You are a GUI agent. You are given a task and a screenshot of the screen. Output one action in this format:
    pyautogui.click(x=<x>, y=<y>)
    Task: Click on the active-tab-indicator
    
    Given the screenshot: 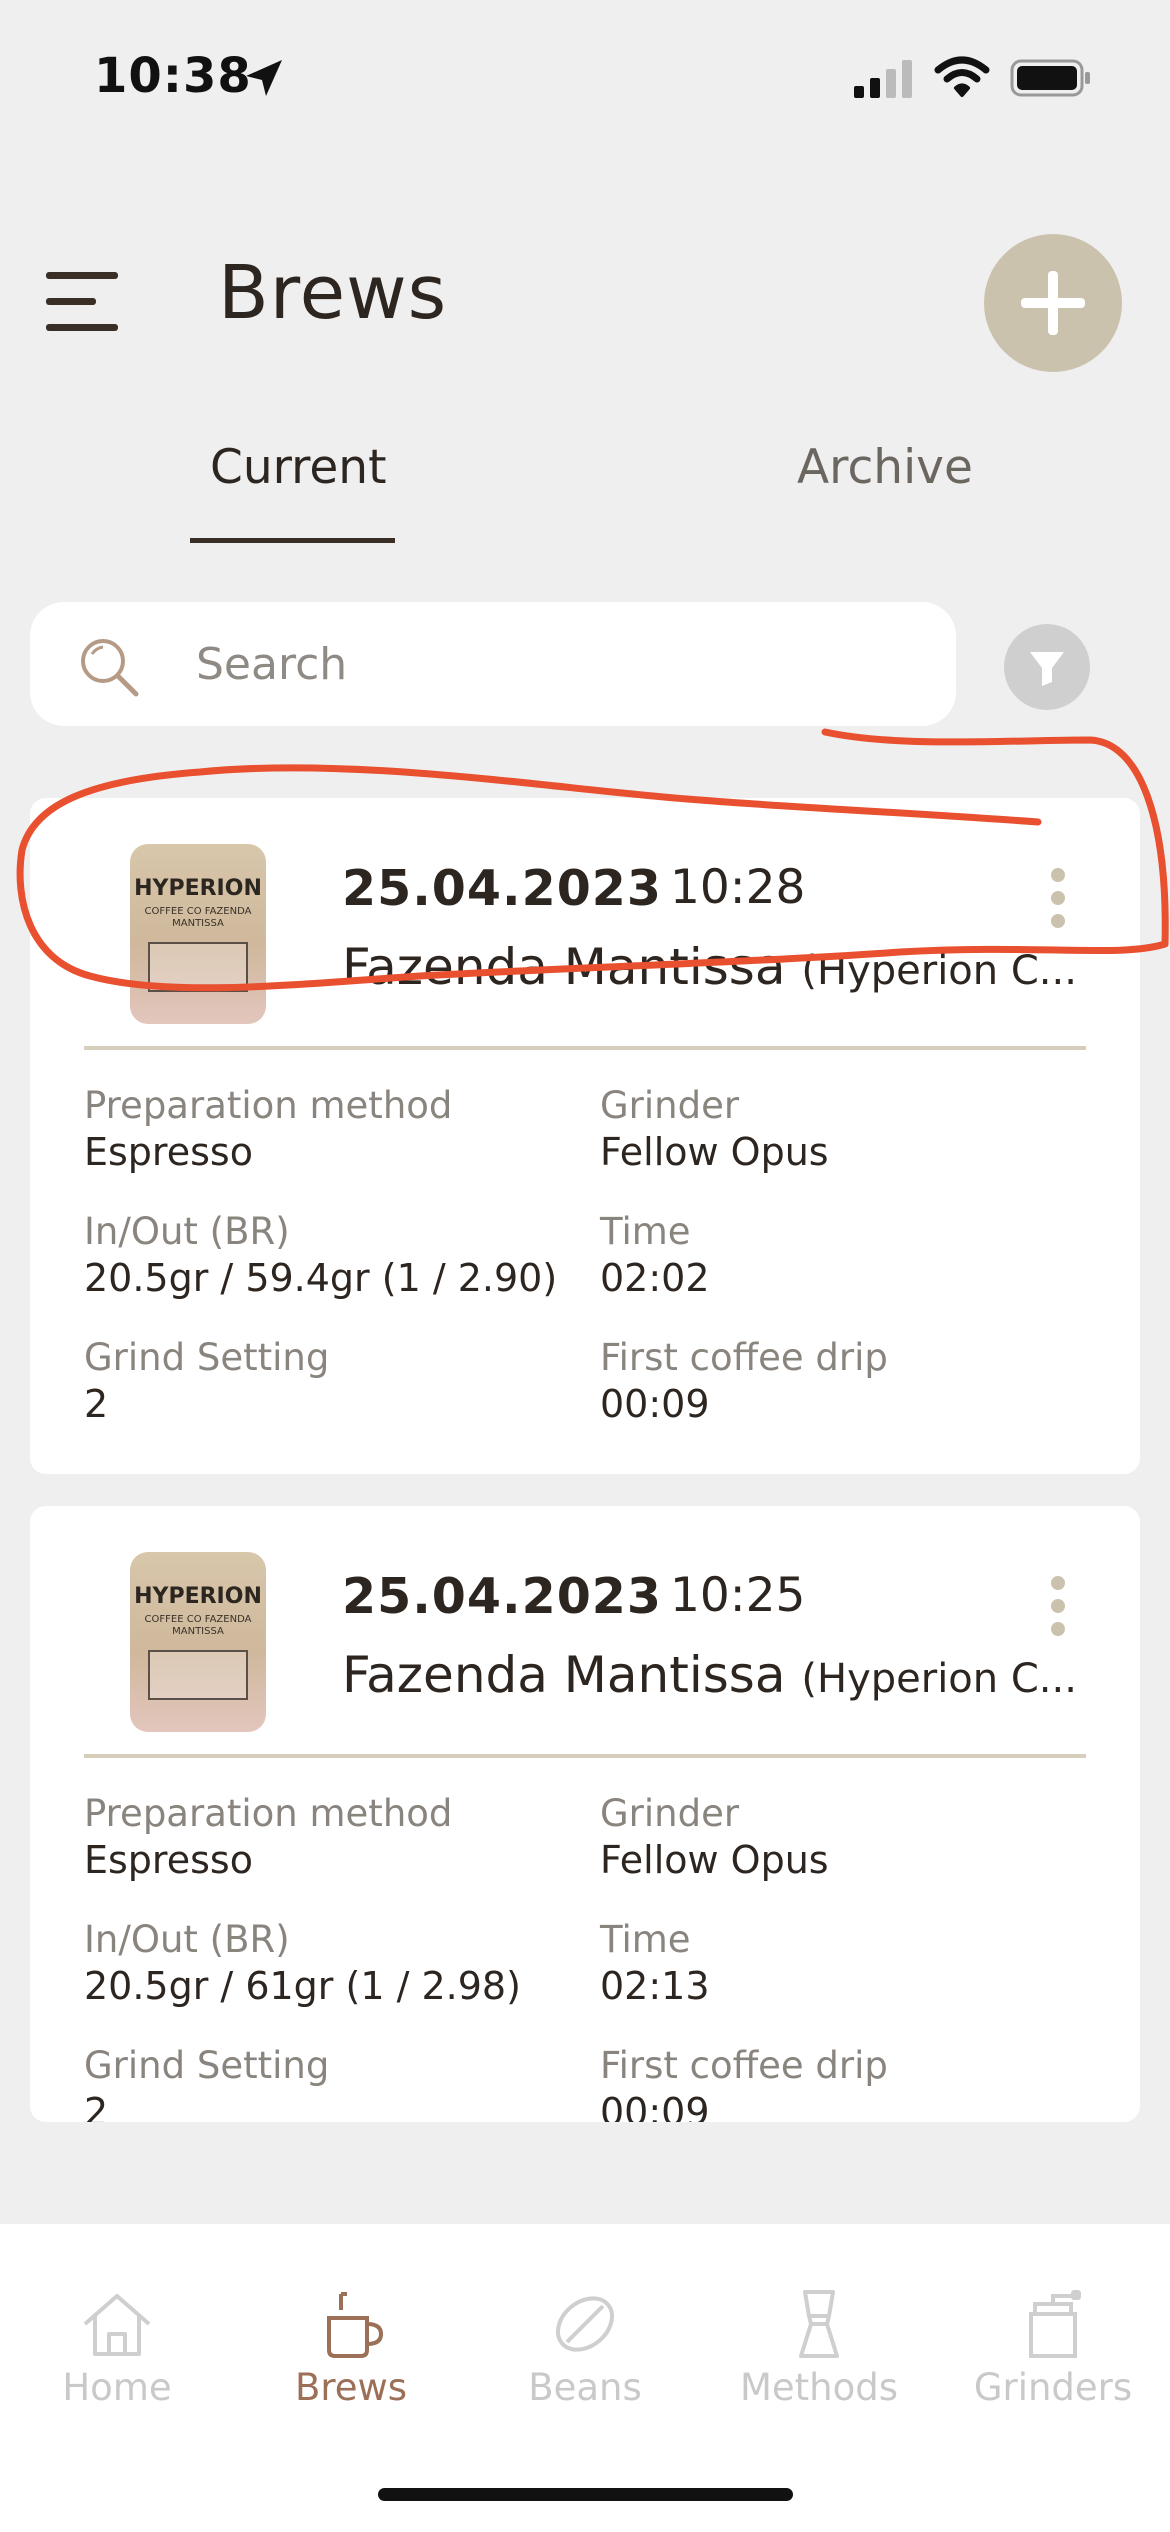 What is the action you would take?
    pyautogui.click(x=292, y=540)
    